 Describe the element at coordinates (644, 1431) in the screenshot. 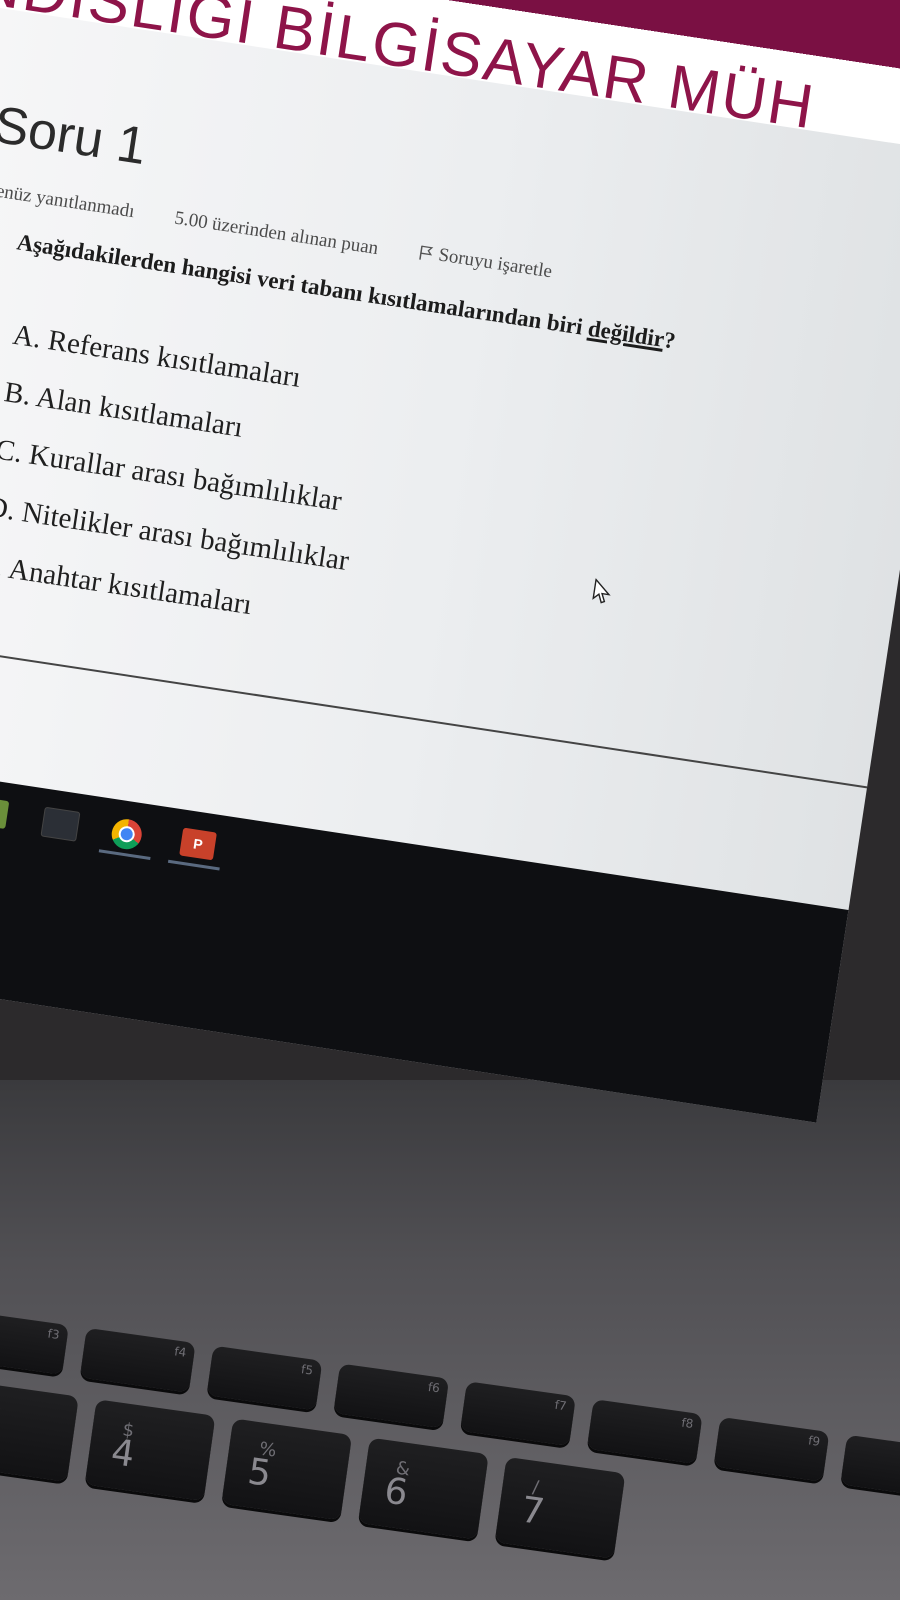

I see `key-f8: f8` at that location.